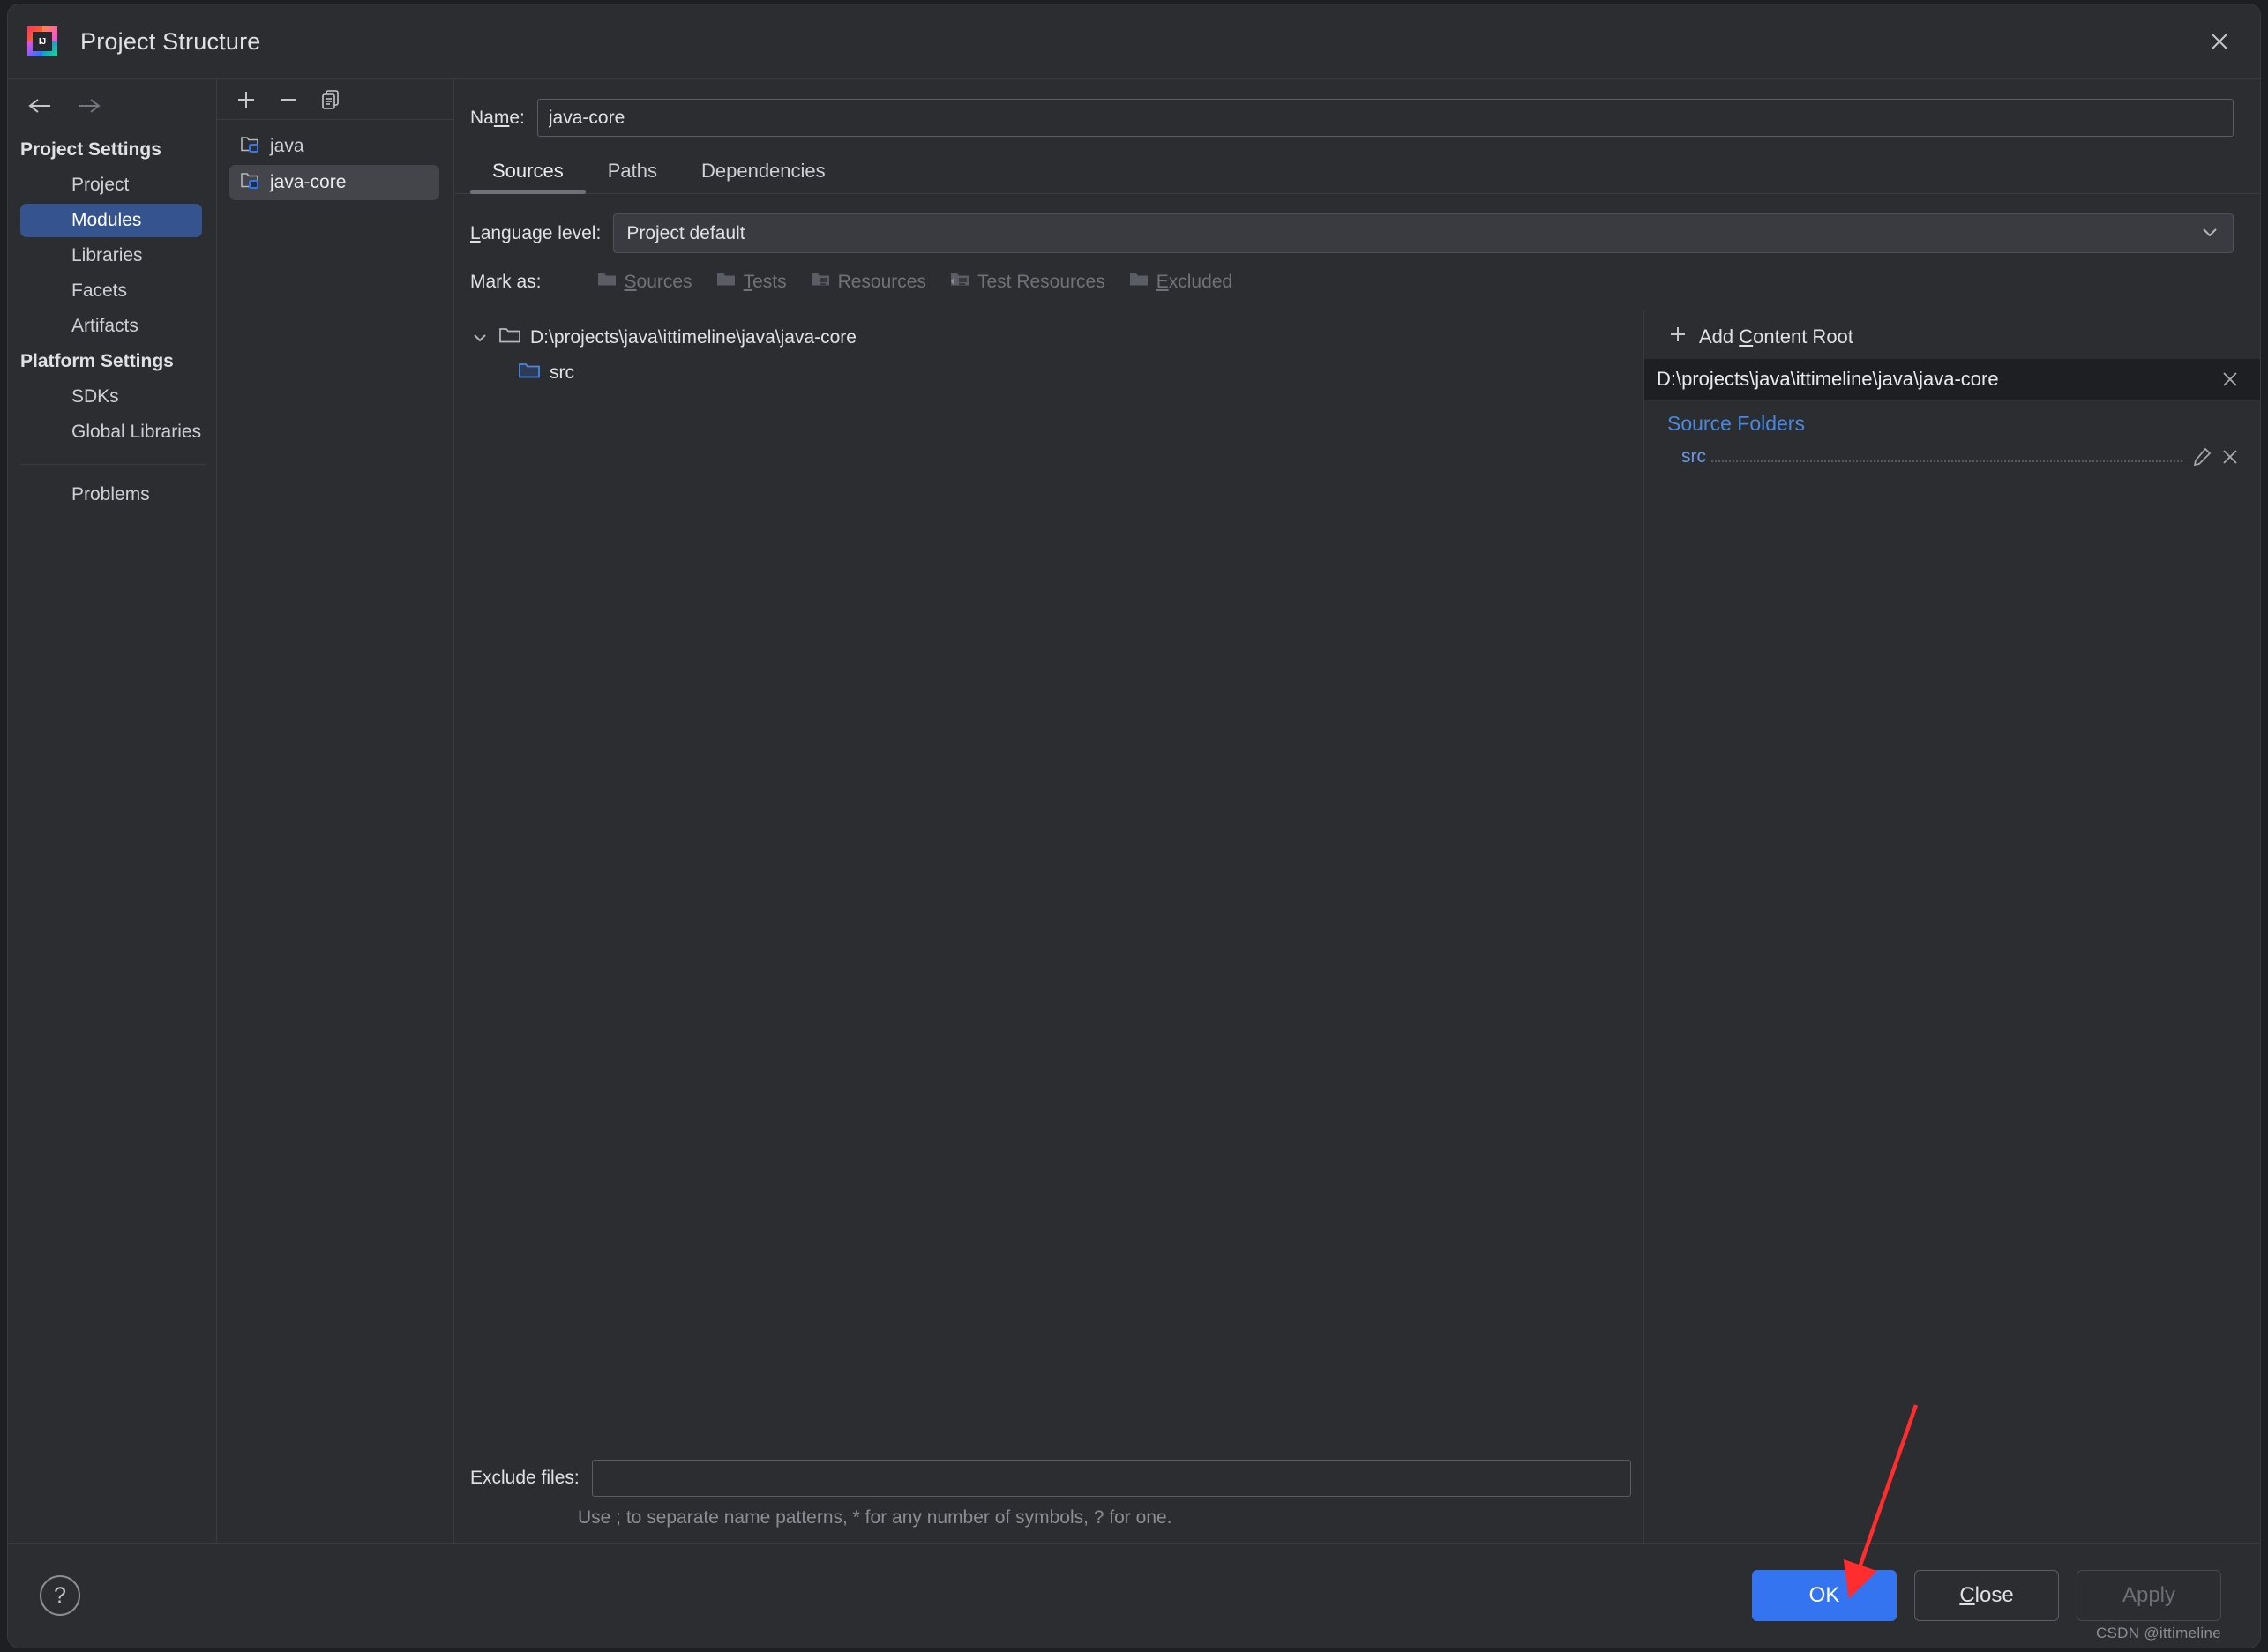  What do you see at coordinates (959, 282) in the screenshot?
I see `folder-test-resources-icon` at bounding box center [959, 282].